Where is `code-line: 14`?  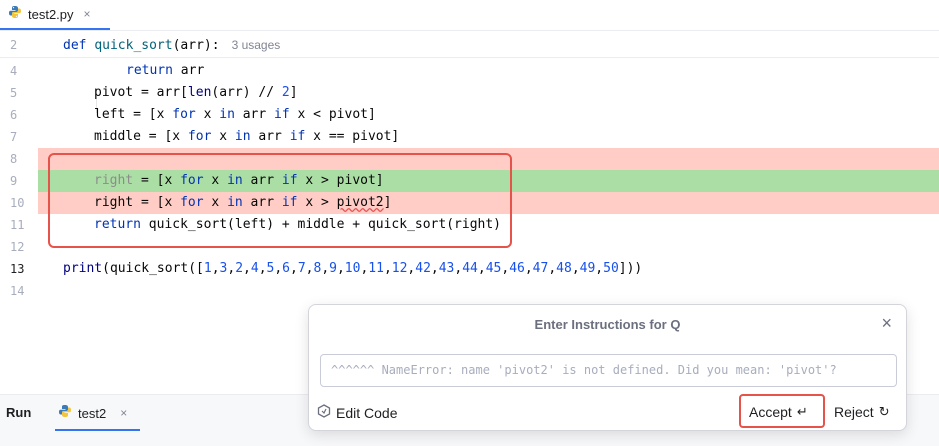
code-line: 14 is located at coordinates (469, 291).